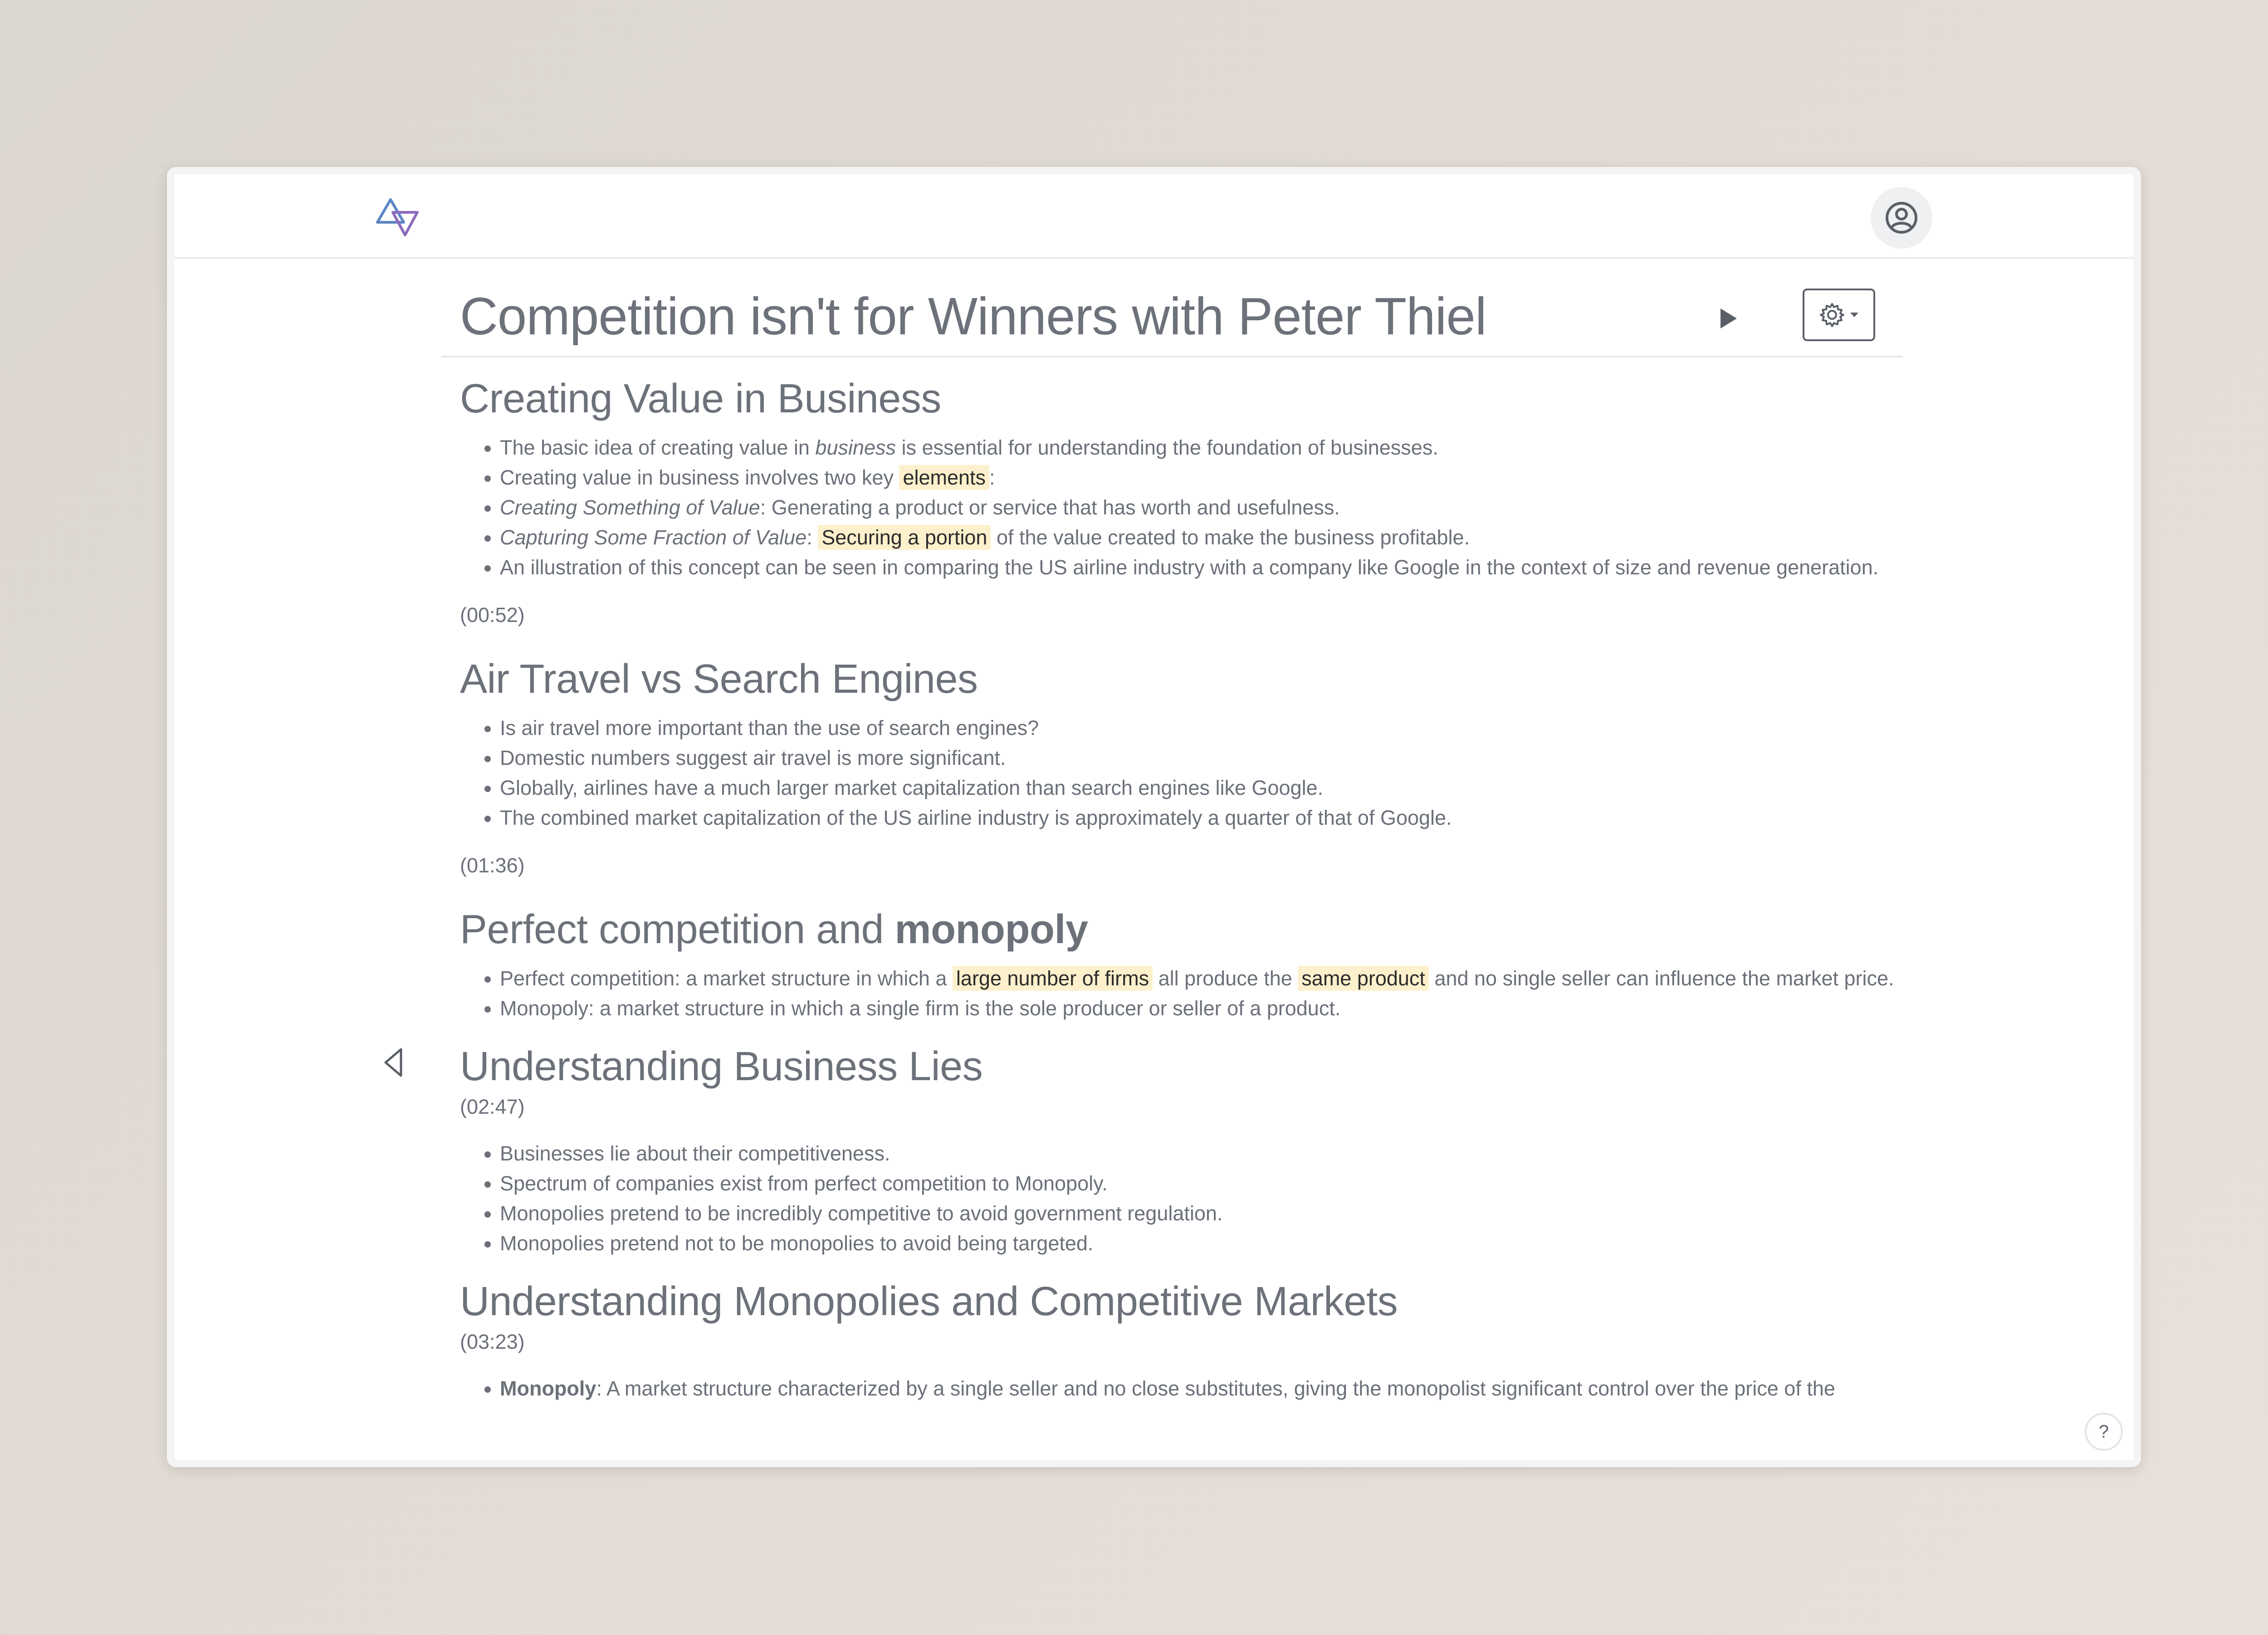  Describe the element at coordinates (719, 679) in the screenshot. I see `section-heading: Air Travel vs Search Engines` at that location.